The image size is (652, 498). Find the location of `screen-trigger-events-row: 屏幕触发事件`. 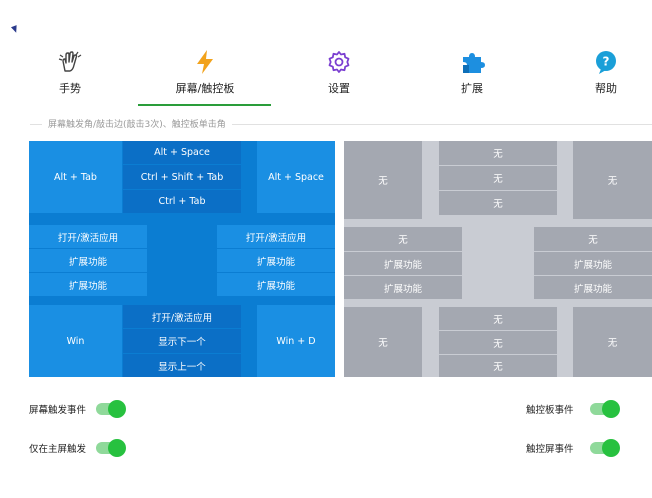

screen-trigger-events-row: 屏幕触发事件 is located at coordinates (78, 409).